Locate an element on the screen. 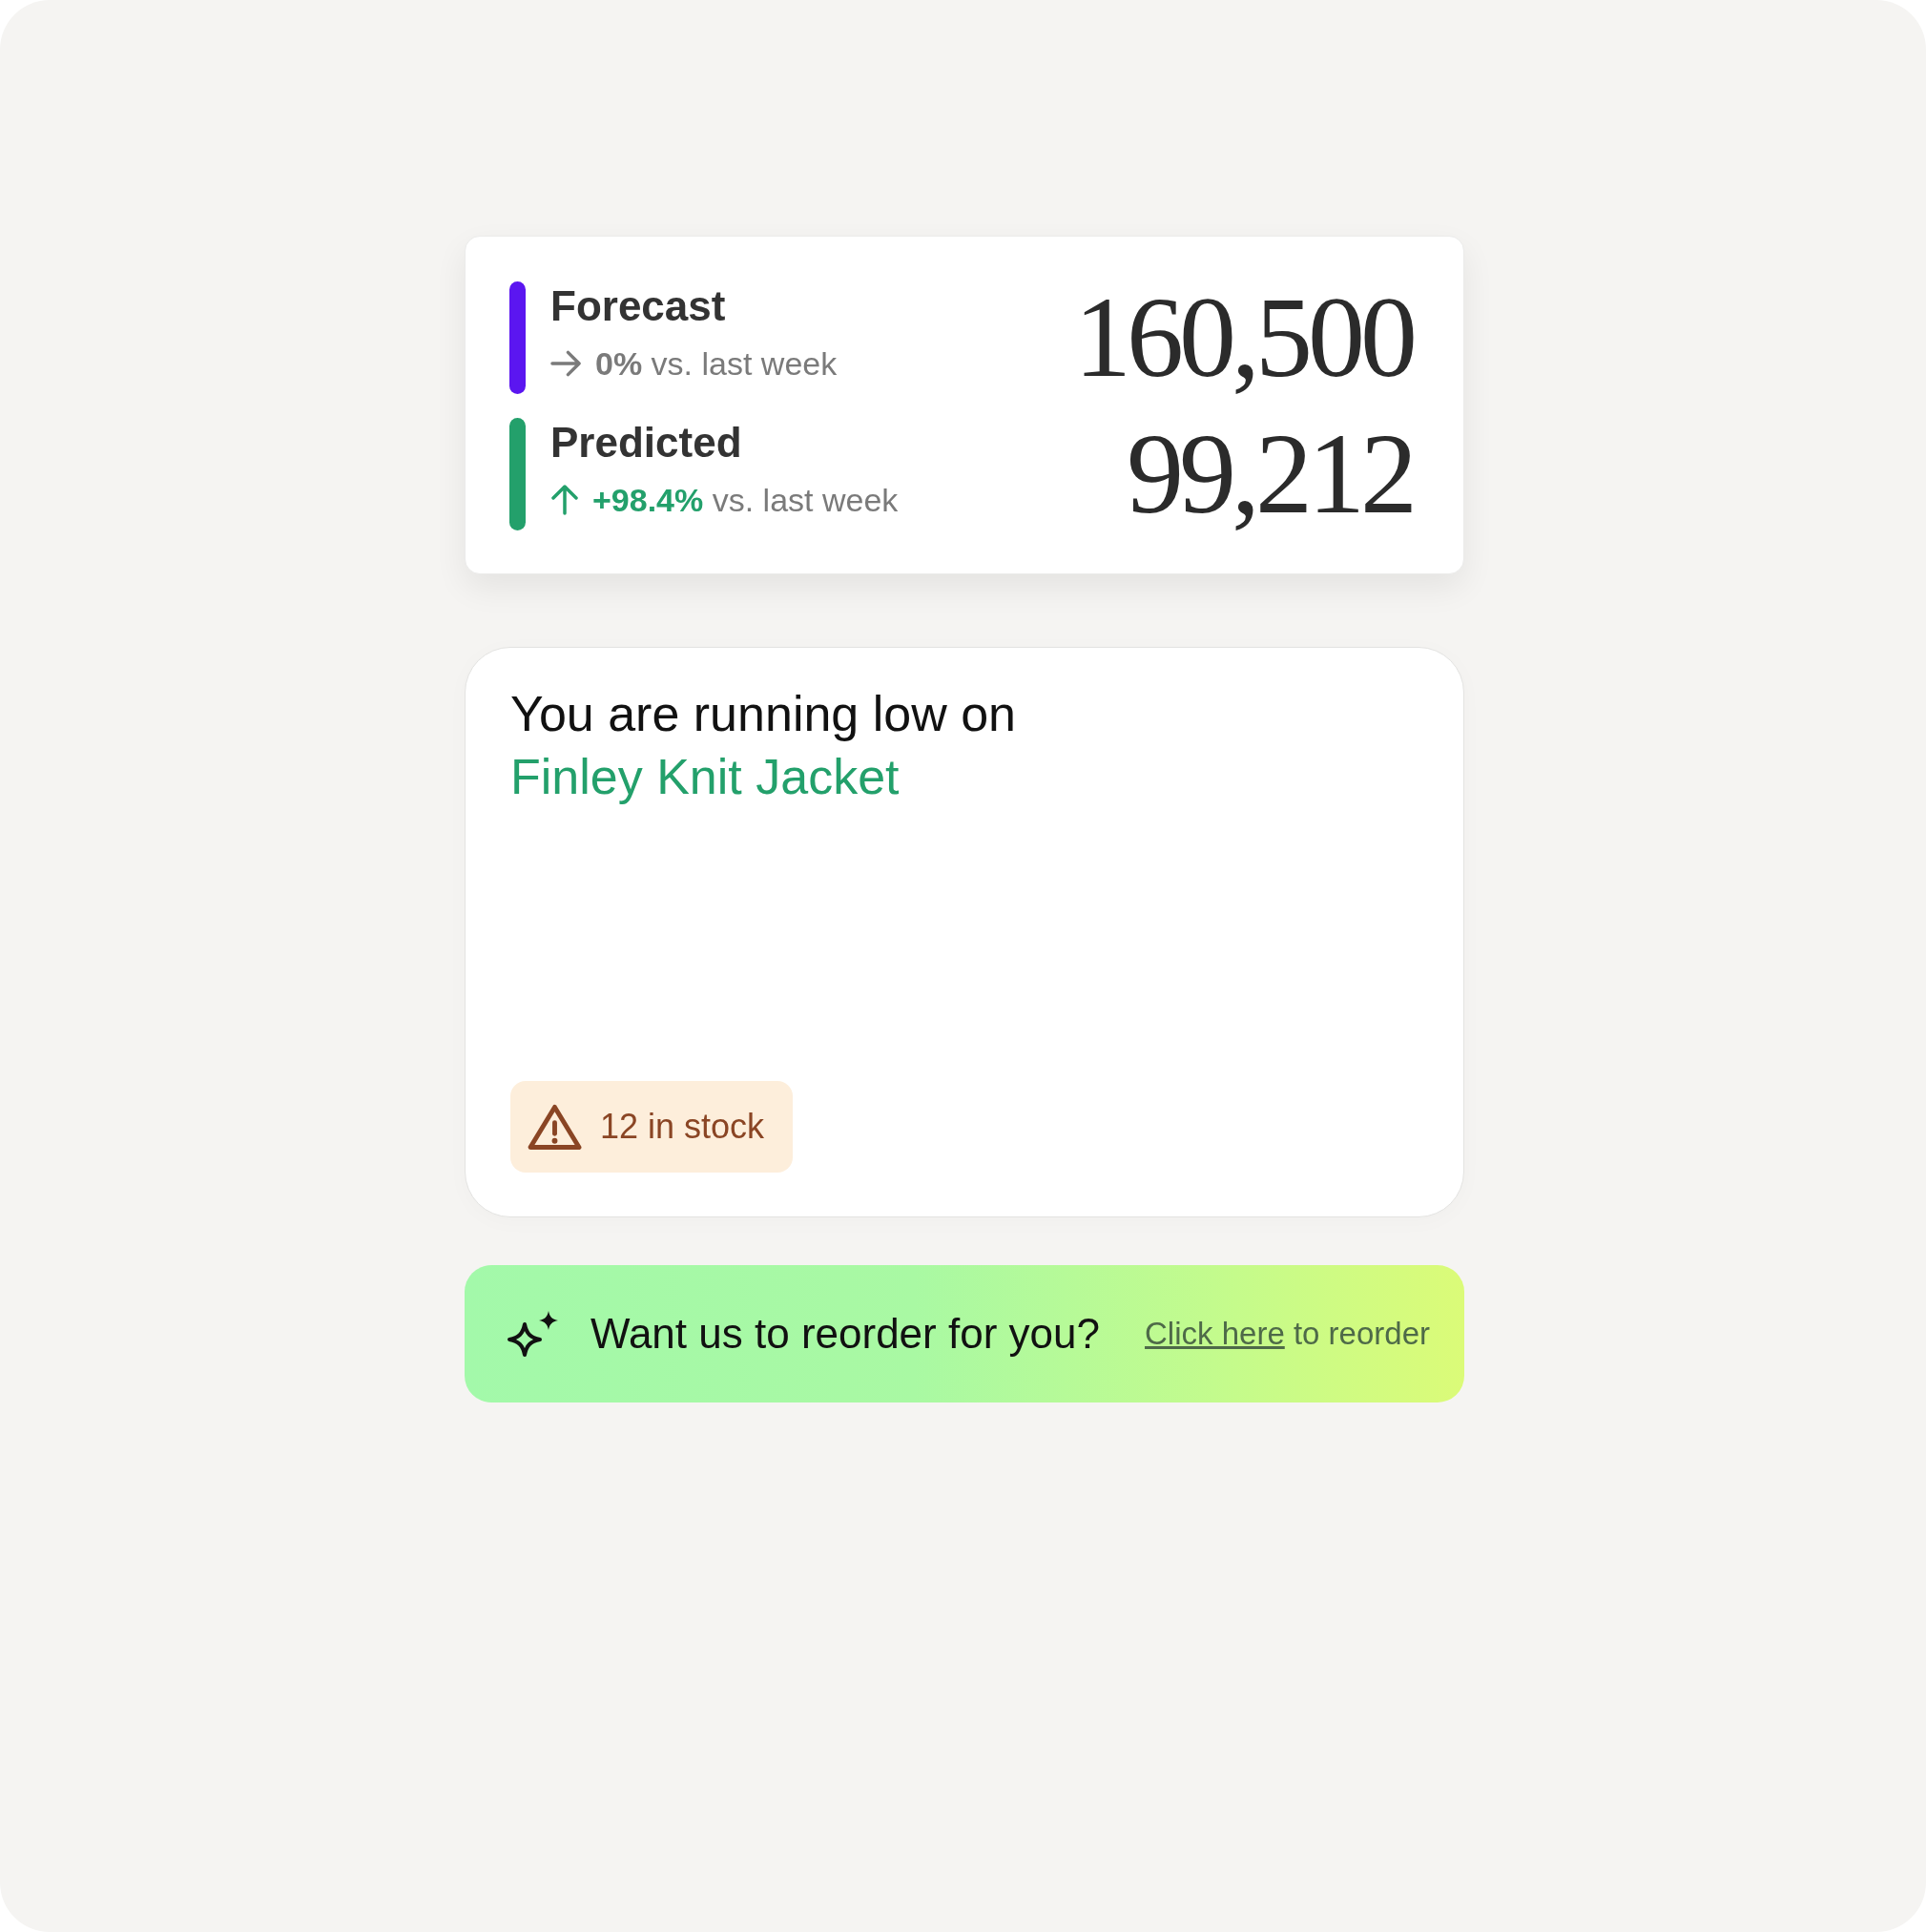 Image resolution: width=1926 pixels, height=1932 pixels. metric-label: Forecast is located at coordinates (638, 306).